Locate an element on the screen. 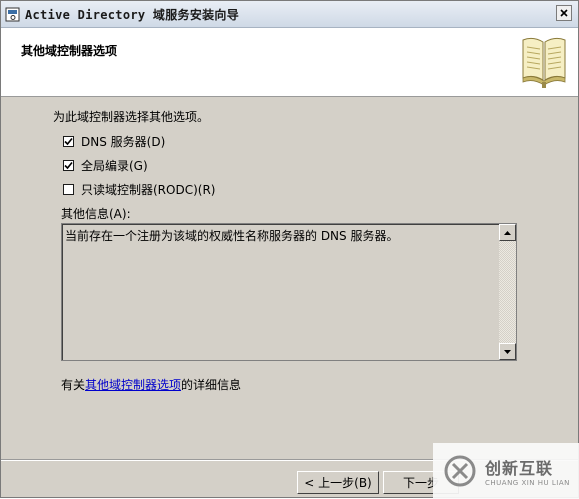 The width and height of the screenshot is (579, 499). wizard-header: 其他域控制器选项 is located at coordinates (289, 62).